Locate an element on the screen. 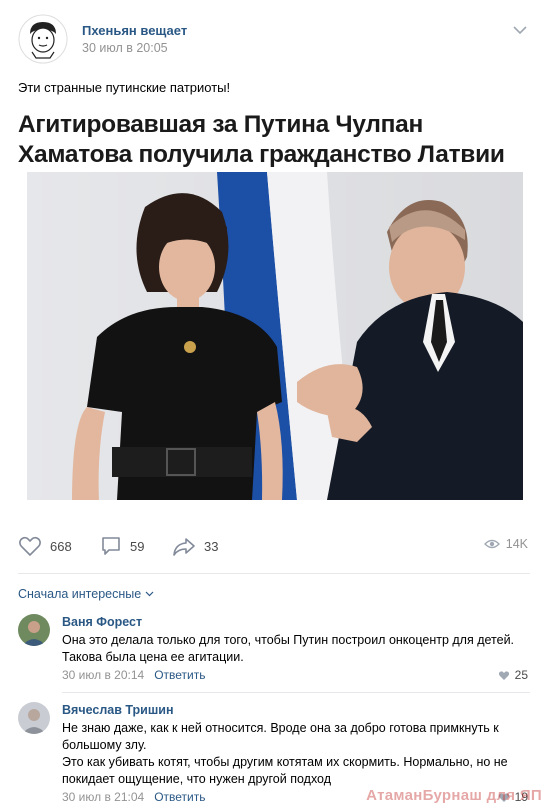 Image resolution: width=548 pixels, height=810 pixels. post-text: Эти странные путинские патриоты! is located at coordinates (124, 87).